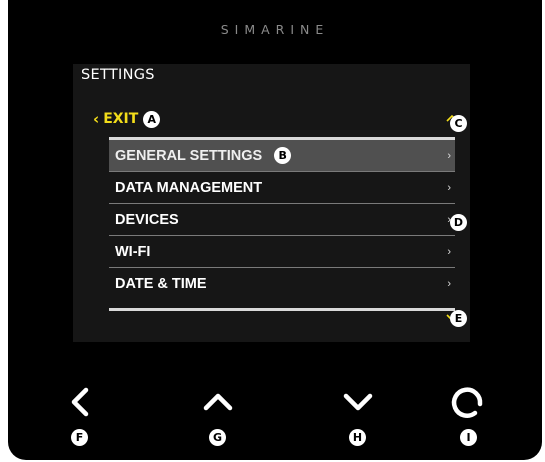  I want to click on menu-item-label: GENERAL SETTINGS, so click(189, 156).